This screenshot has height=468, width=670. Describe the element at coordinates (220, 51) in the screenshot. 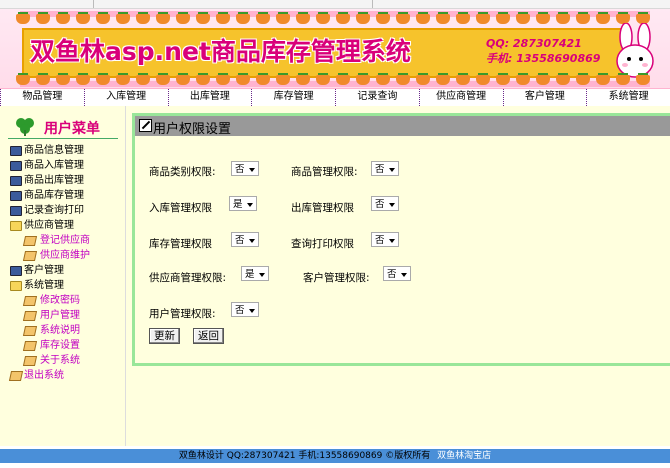

I see `banner-title: 双鱼林asp.net商品库存管理系统` at that location.